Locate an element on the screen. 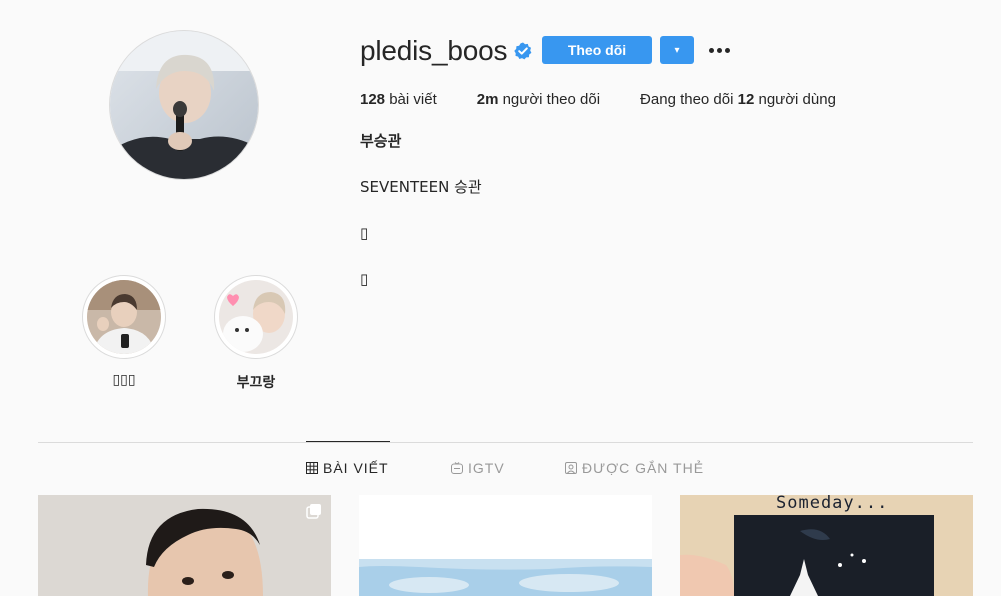 This screenshot has width=1001, height=596. tab-tagged: ĐƯỢC GẮN THẺ is located at coordinates (634, 468).